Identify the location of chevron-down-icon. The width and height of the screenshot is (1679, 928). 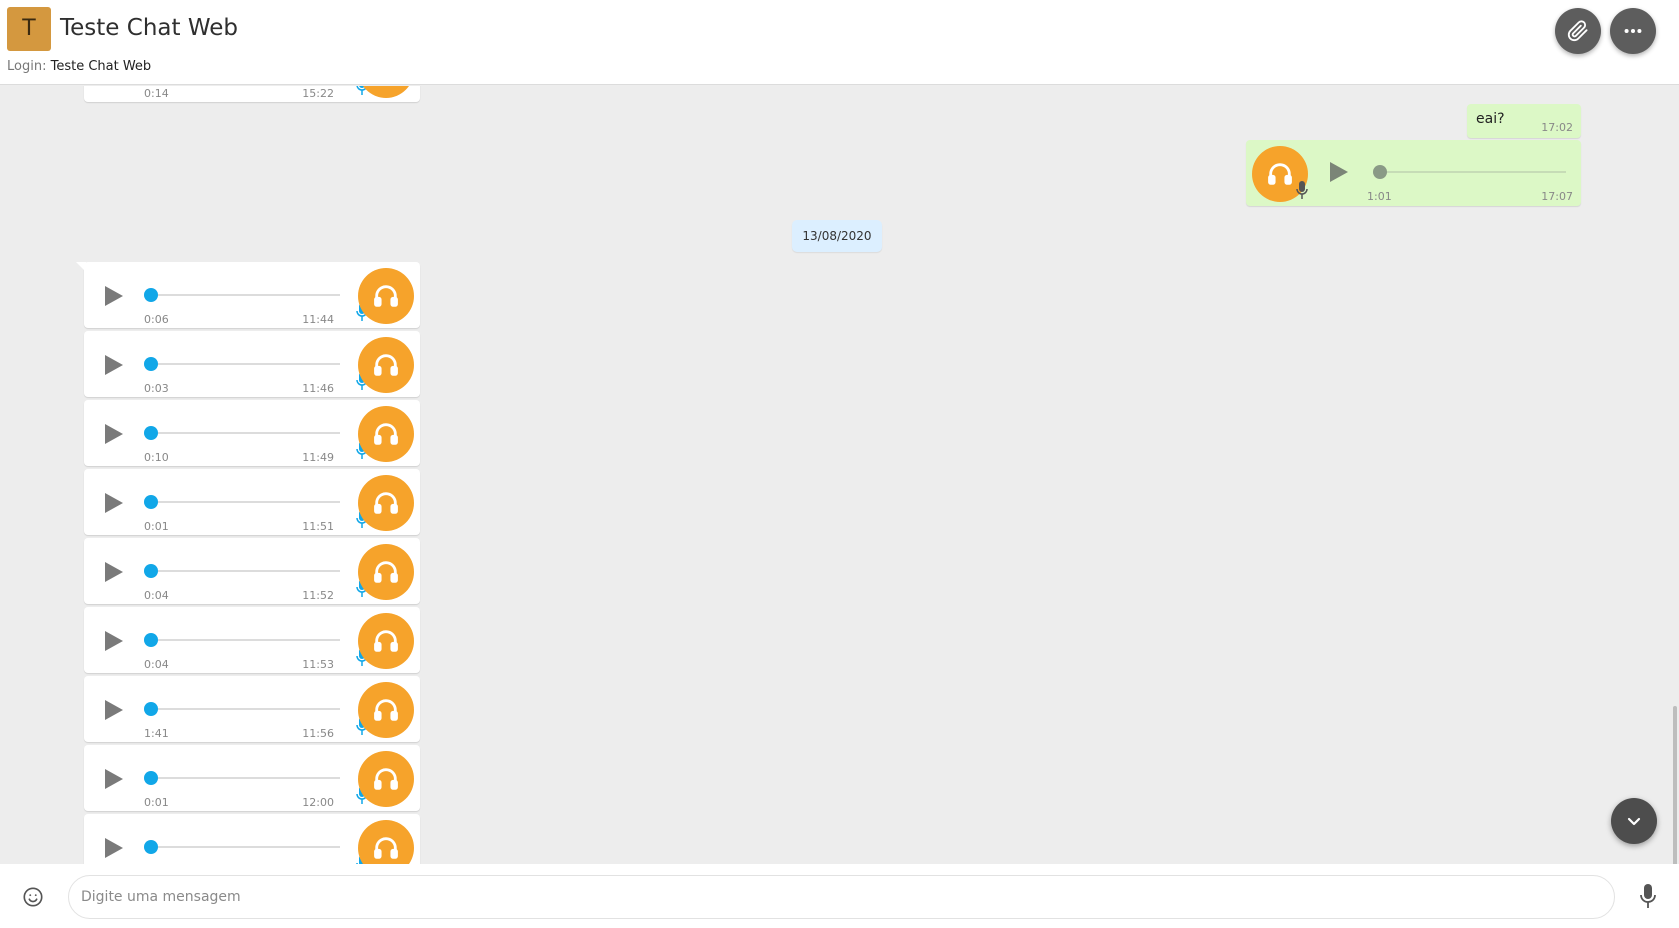
(1634, 821).